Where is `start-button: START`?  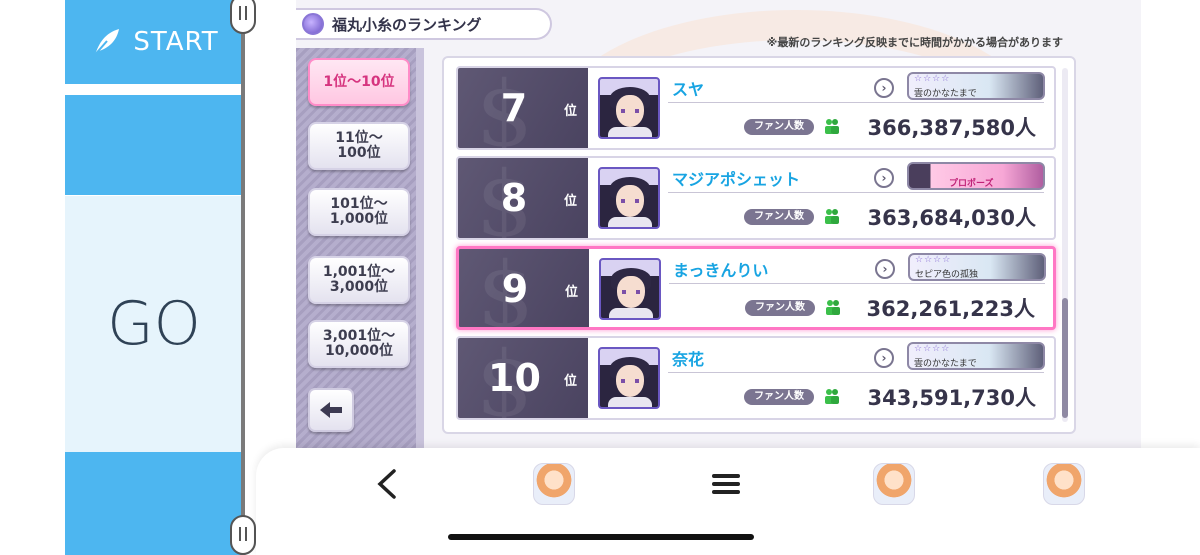 start-button: START is located at coordinates (154, 42).